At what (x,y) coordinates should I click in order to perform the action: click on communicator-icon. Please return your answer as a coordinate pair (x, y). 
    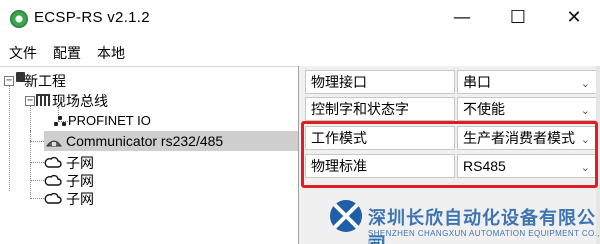
    Looking at the image, I should click on (54, 143).